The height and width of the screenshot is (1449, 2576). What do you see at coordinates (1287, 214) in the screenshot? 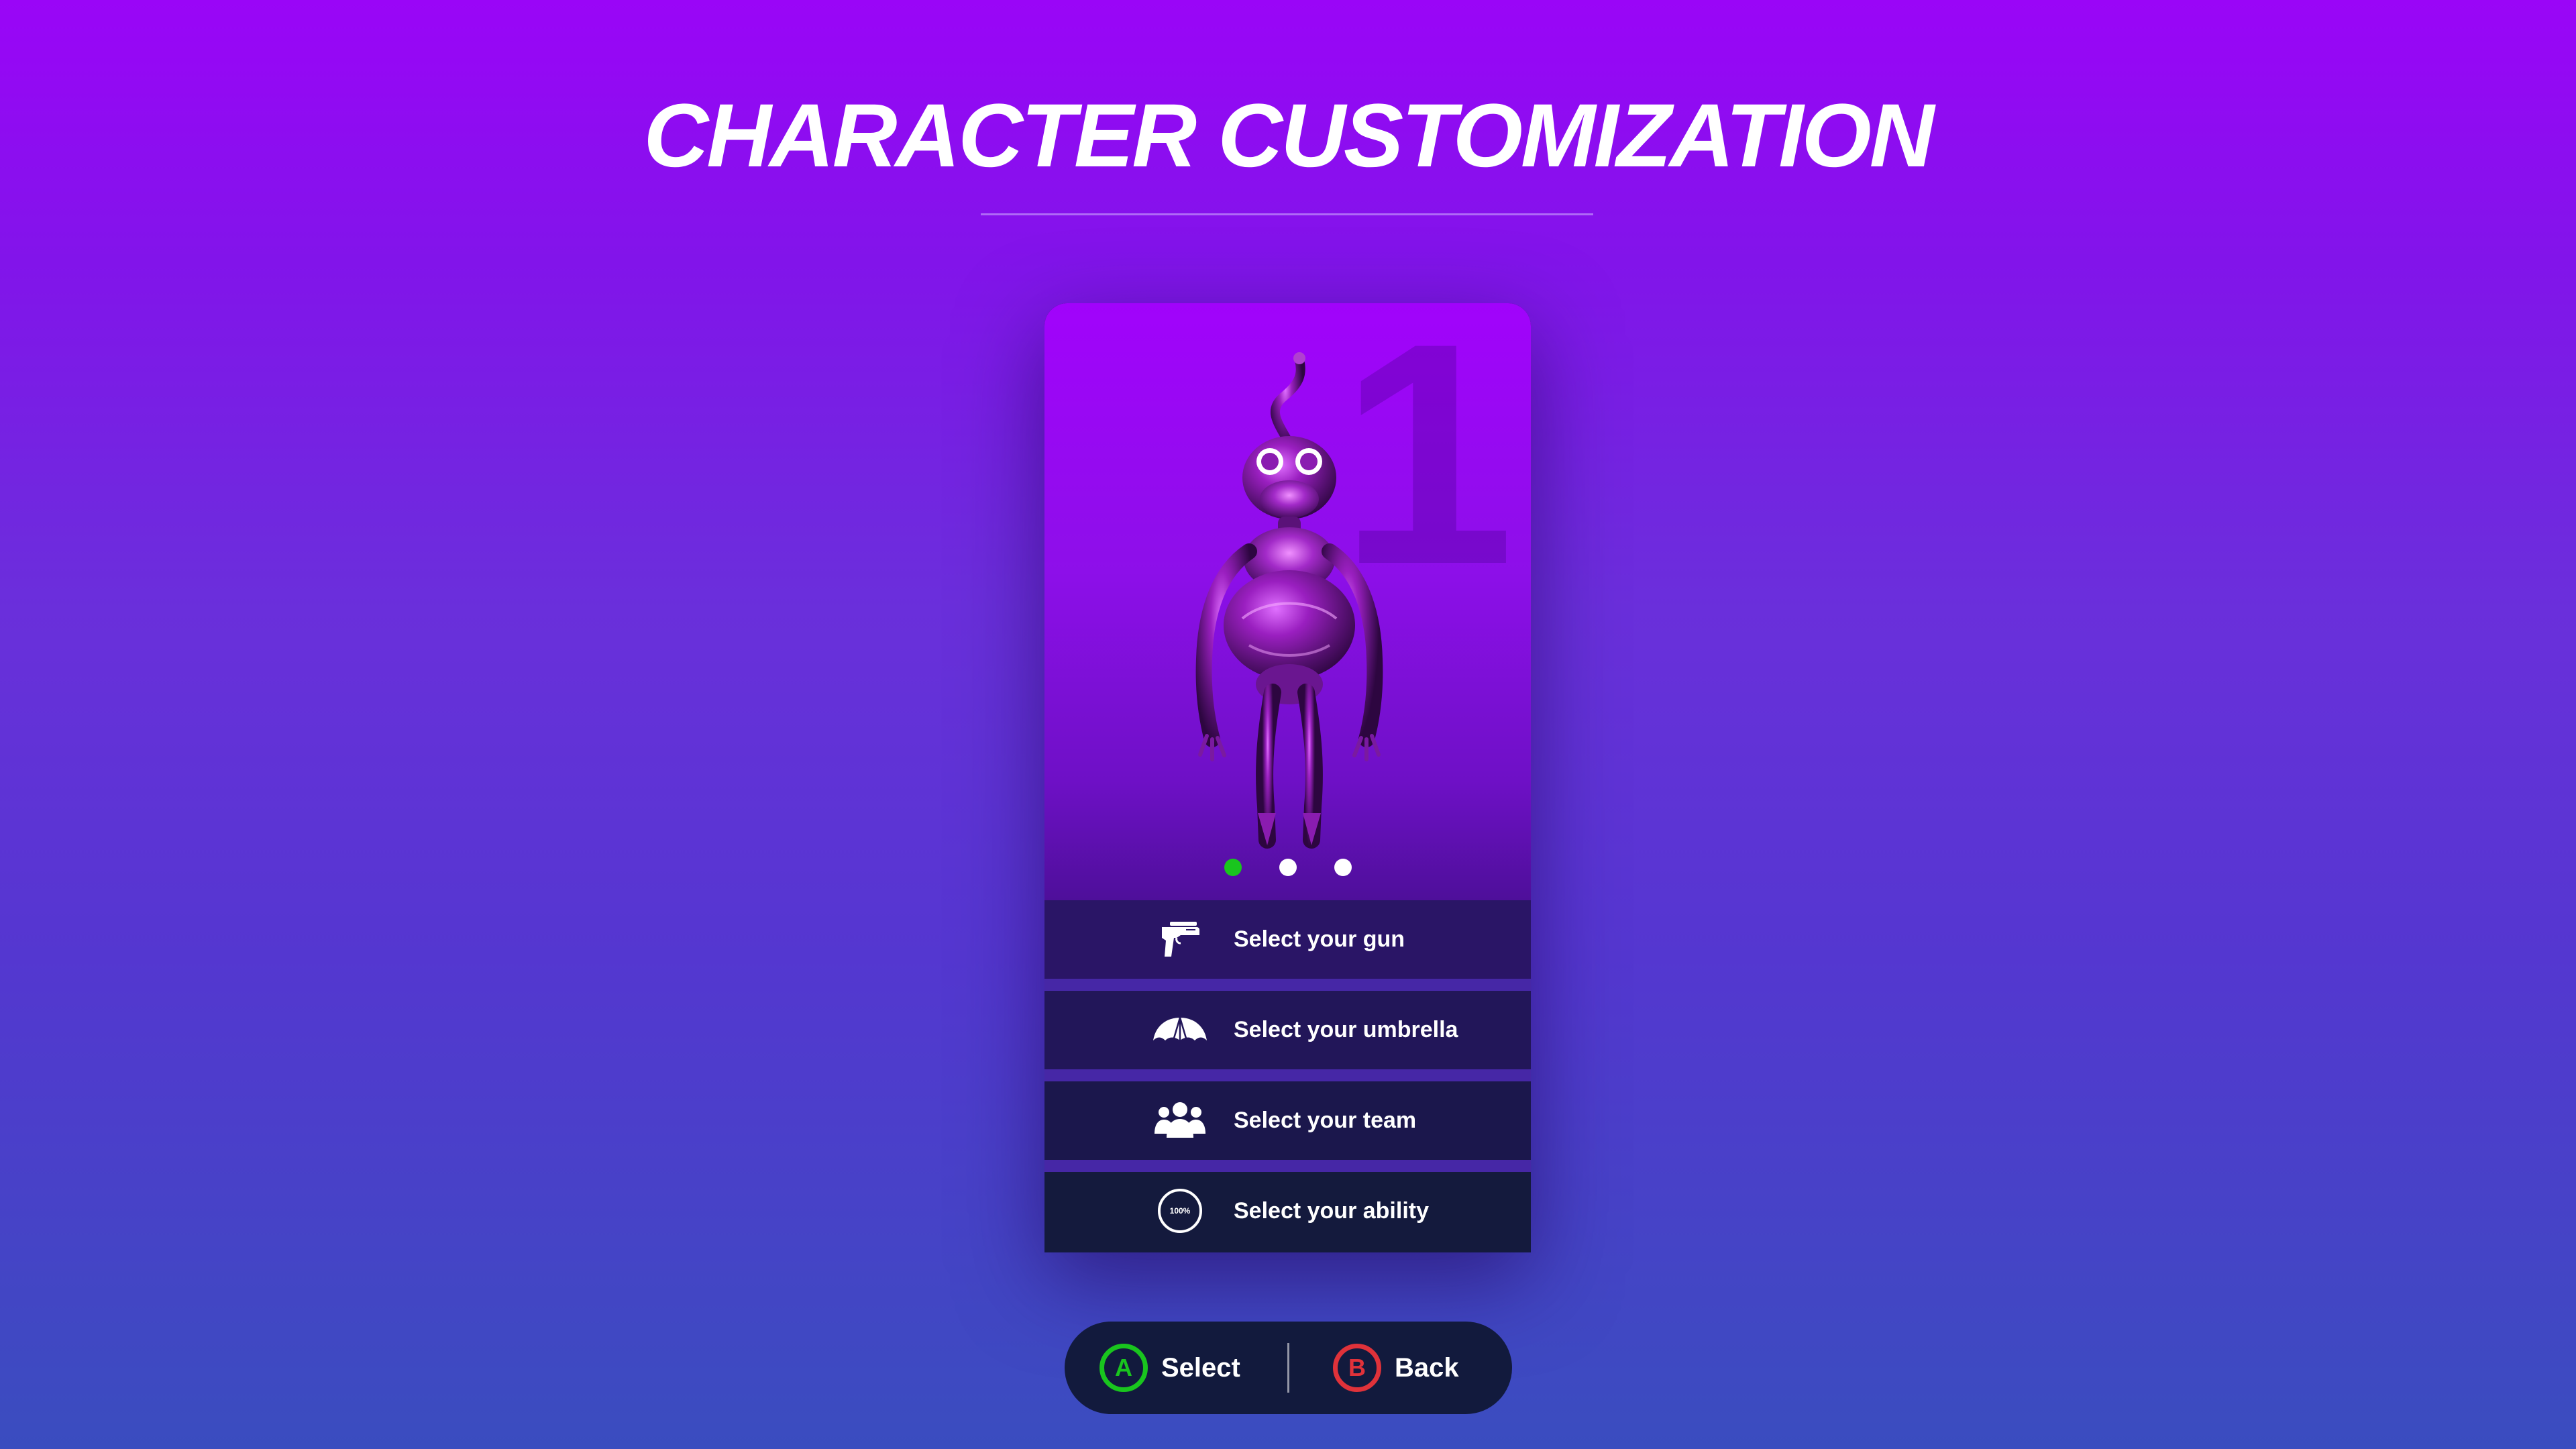
I see `title-divider` at bounding box center [1287, 214].